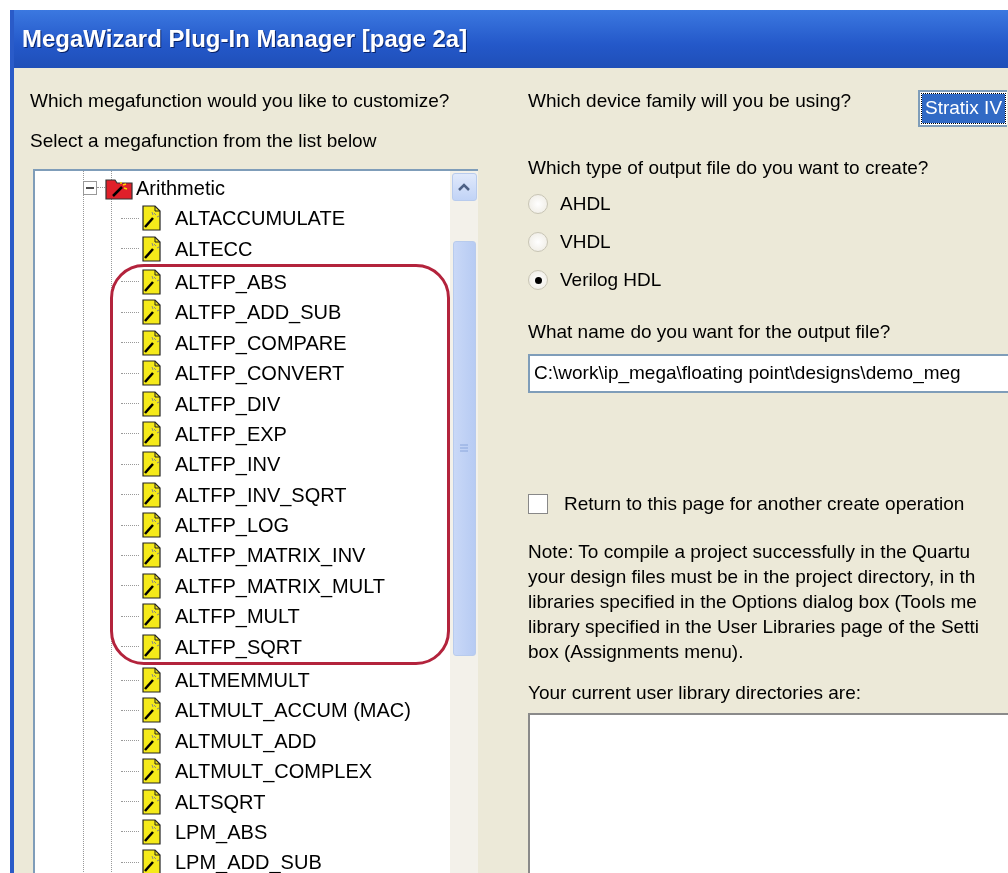 Image resolution: width=1008 pixels, height=873 pixels. What do you see at coordinates (690, 101) in the screenshot?
I see `device-family-label: Which device family will you be using?` at bounding box center [690, 101].